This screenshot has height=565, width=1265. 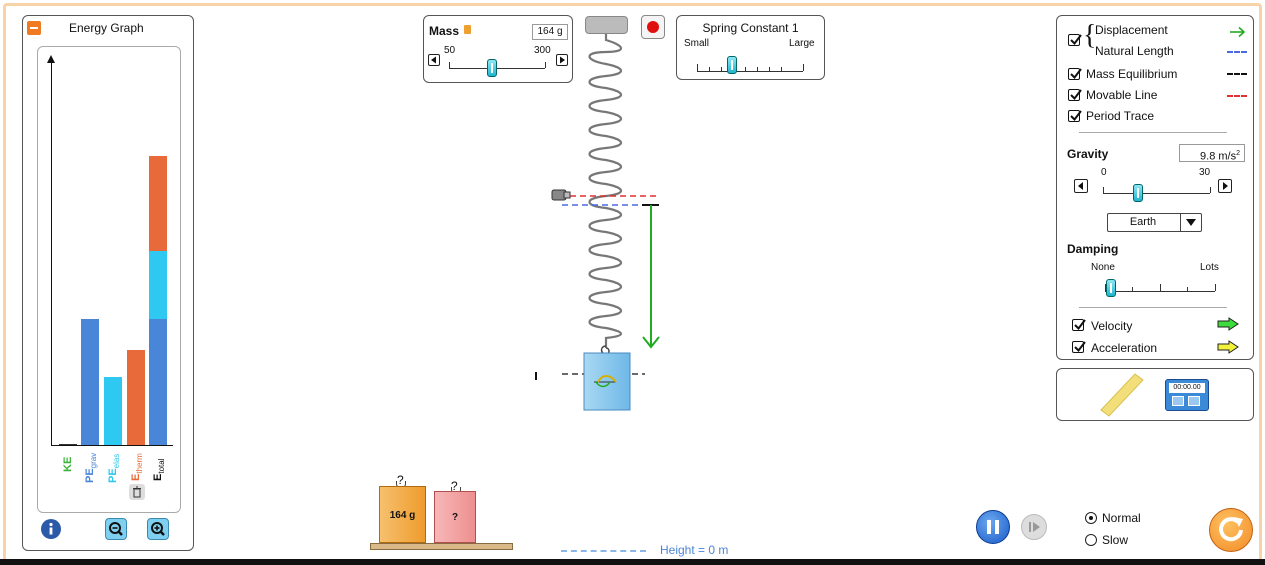 I want to click on zoom-in-icon, so click(x=158, y=529).